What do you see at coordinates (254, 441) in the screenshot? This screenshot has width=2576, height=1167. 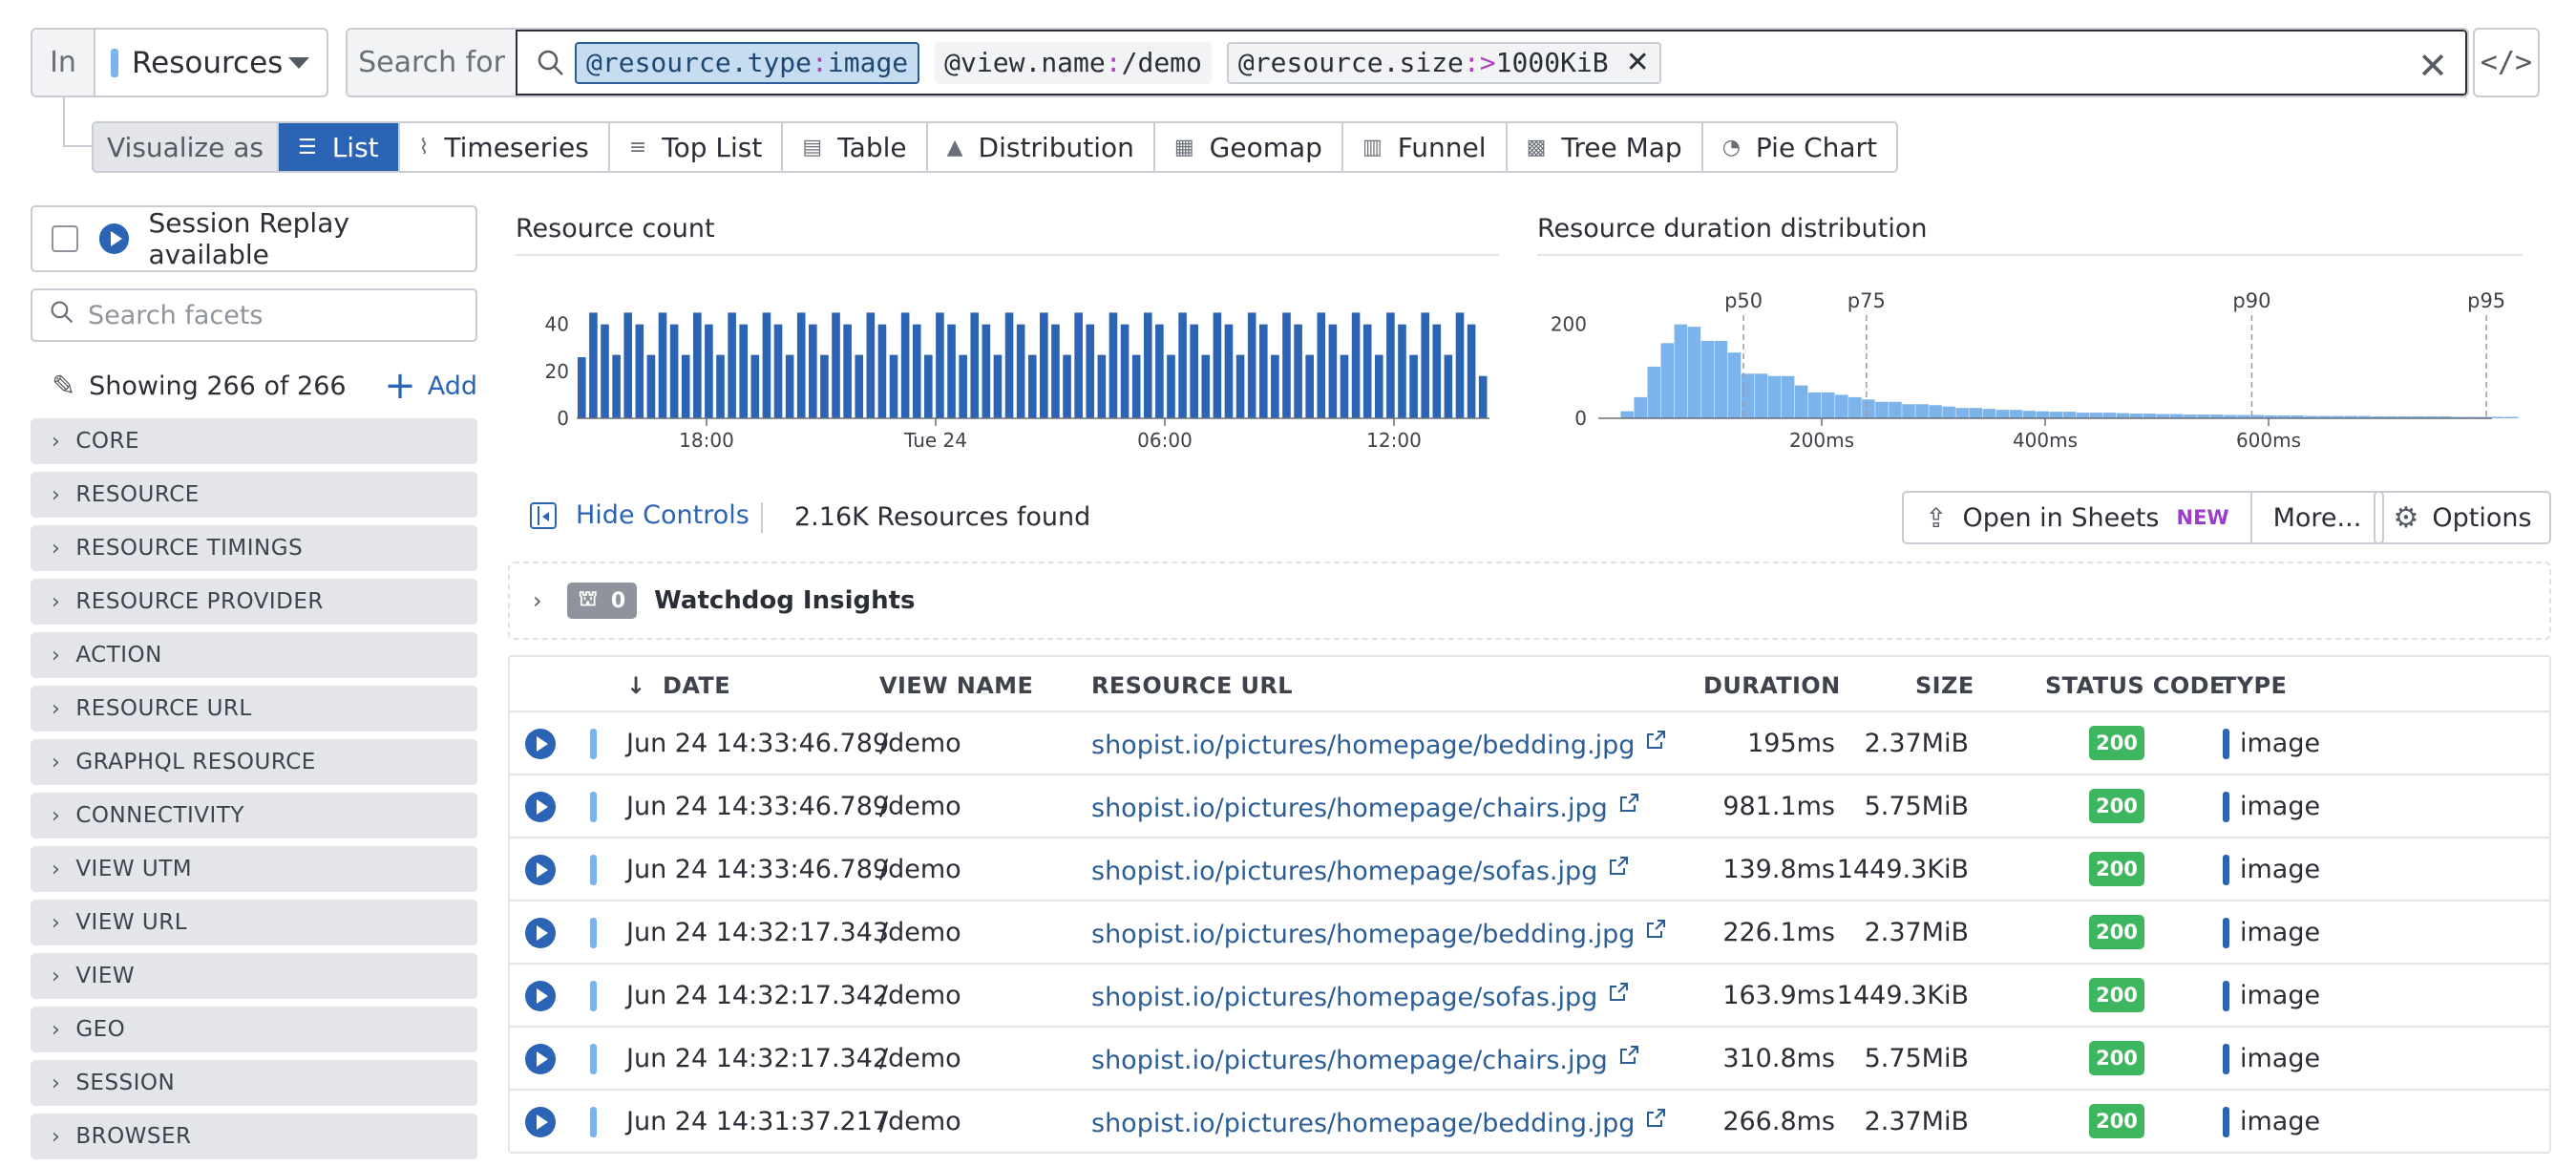 I see `facet-group-core: › CORE` at bounding box center [254, 441].